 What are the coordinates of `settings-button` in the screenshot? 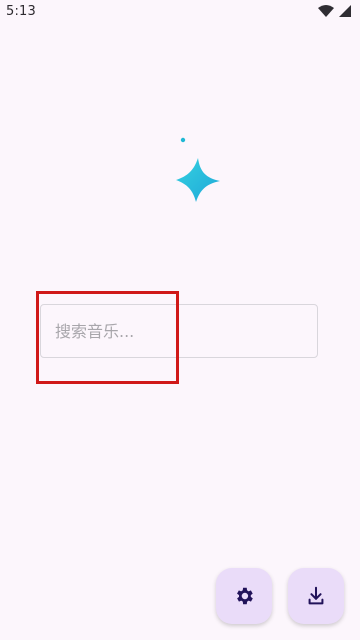 It's located at (244, 596).